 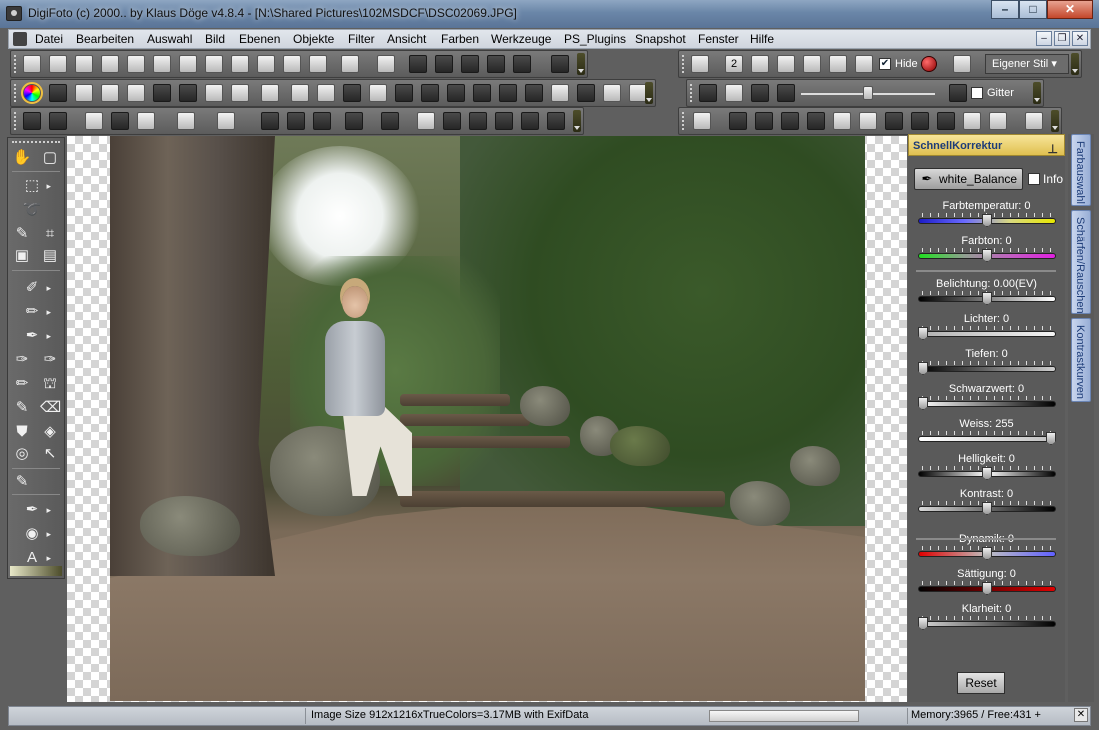 I want to click on perspective-icon, so click(x=530, y=121).